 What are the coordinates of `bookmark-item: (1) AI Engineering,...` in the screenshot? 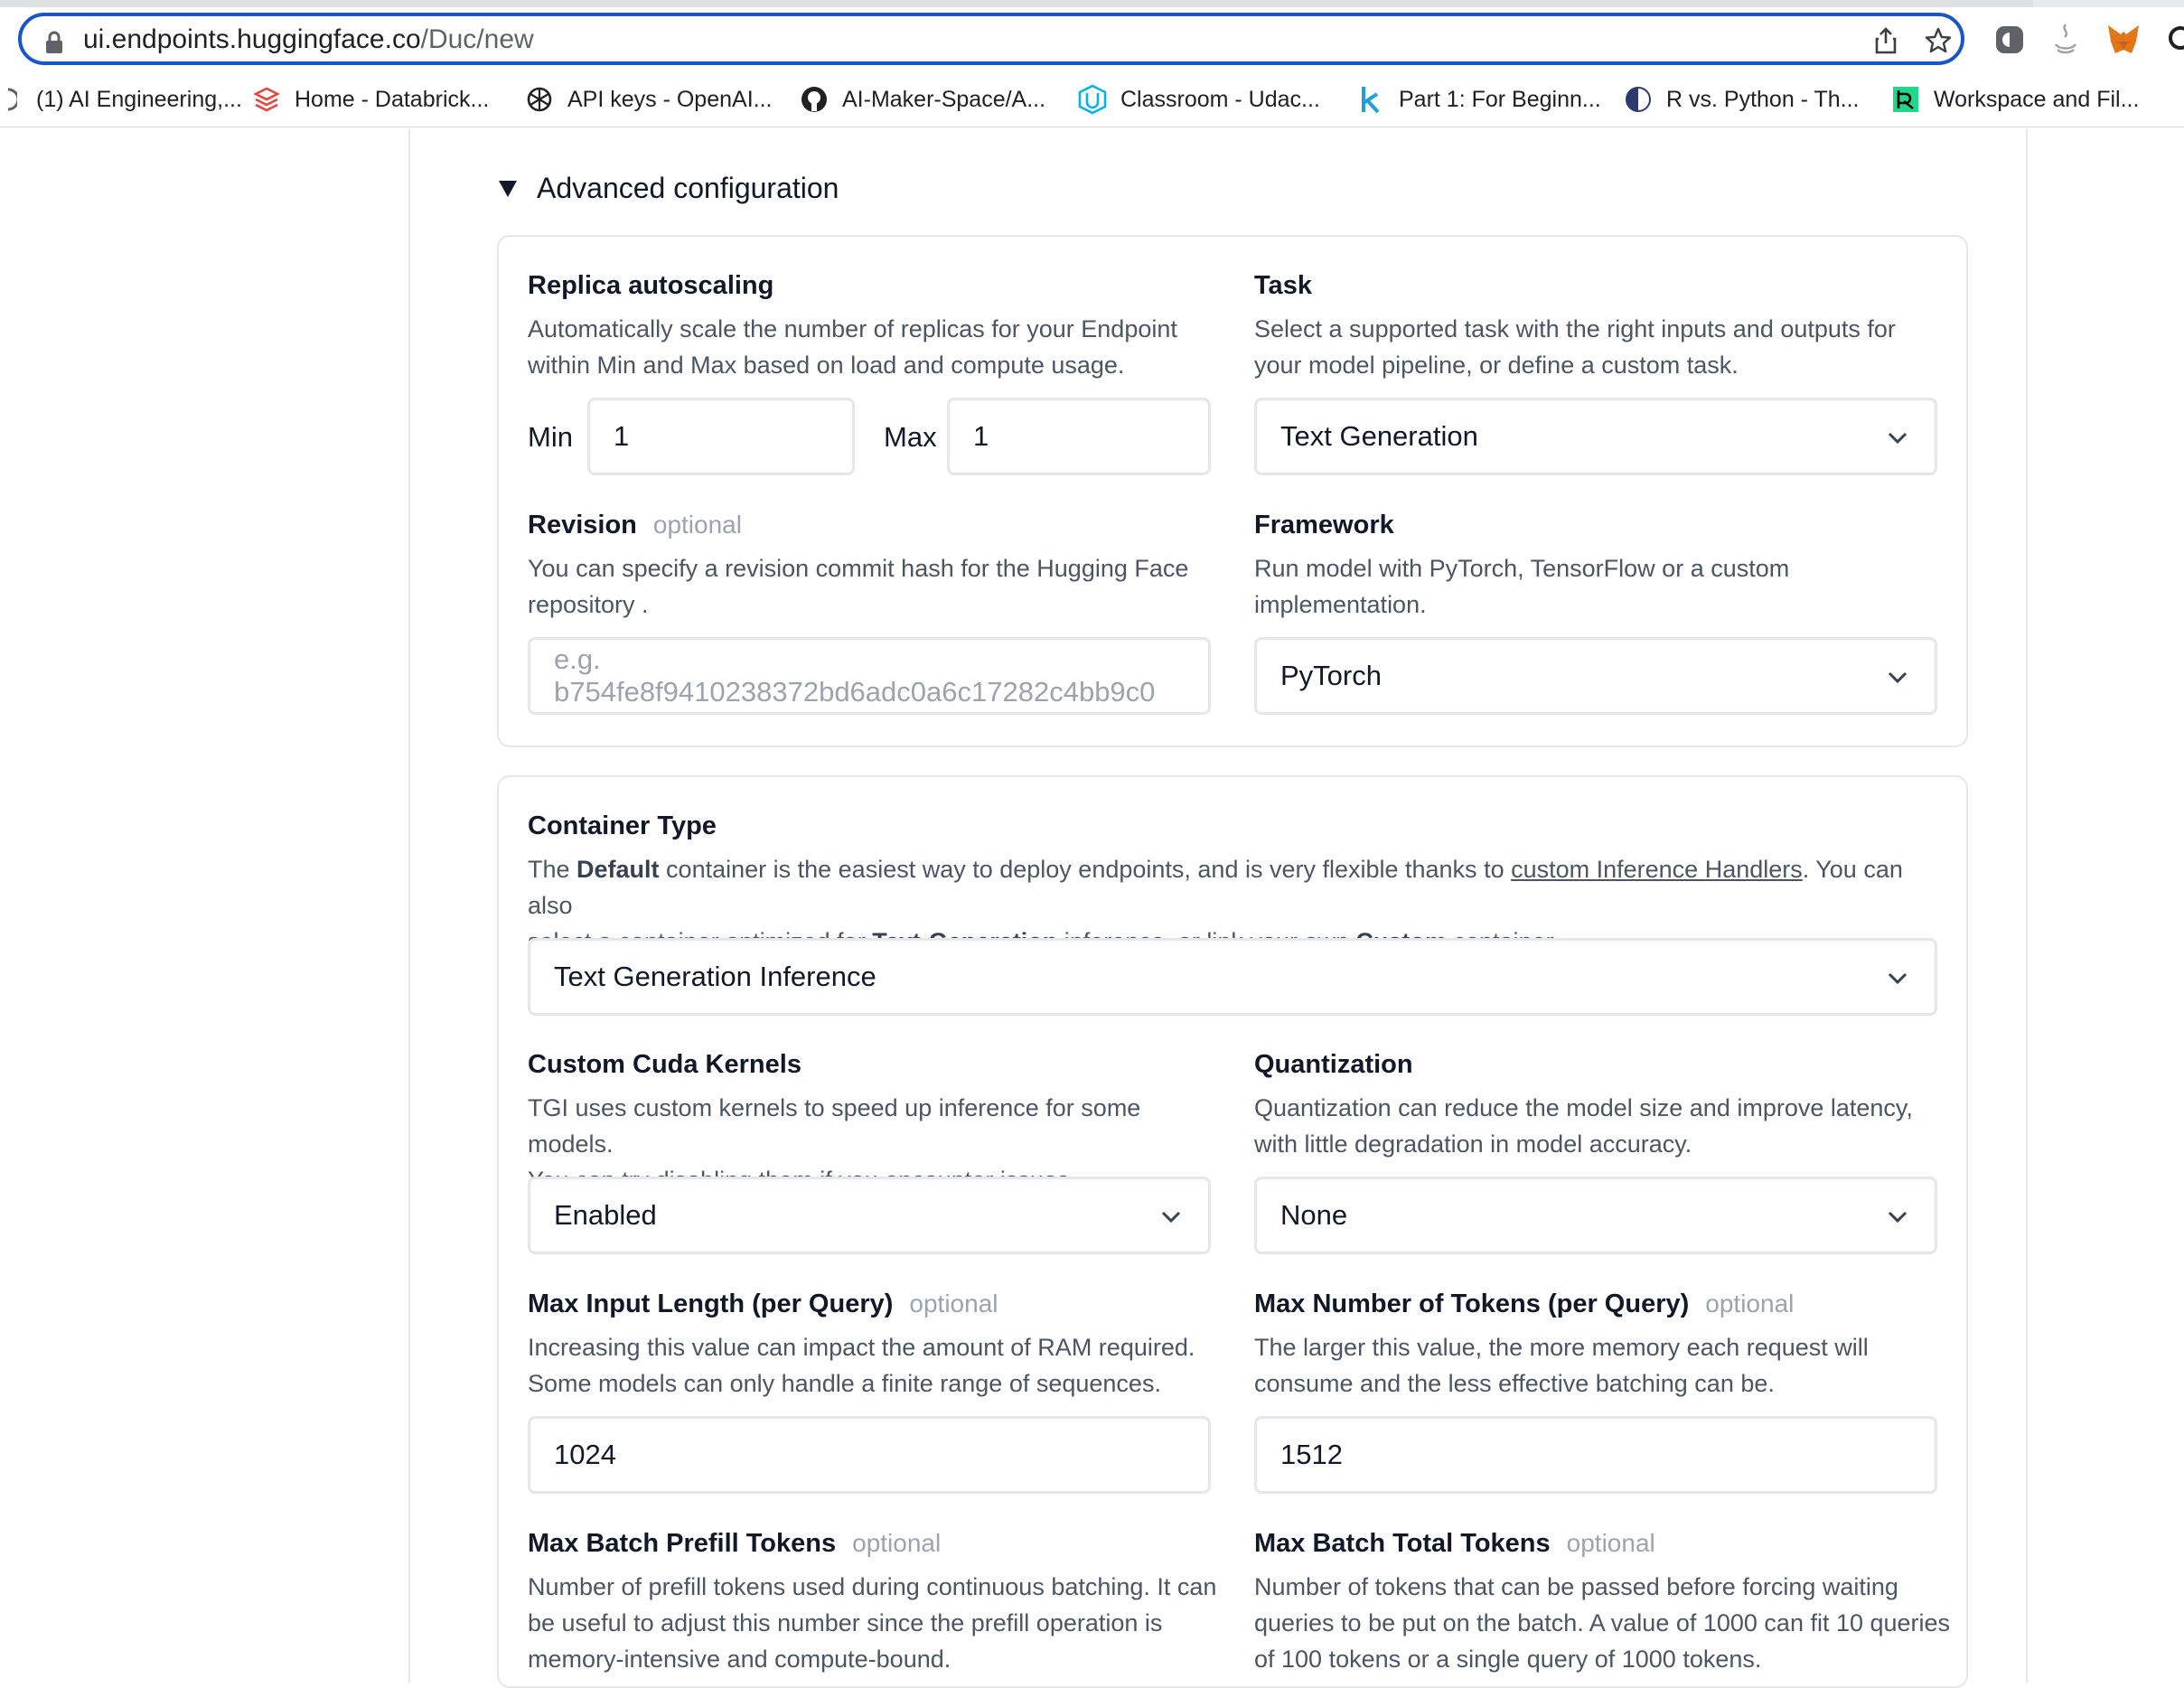 It's located at (121, 100).